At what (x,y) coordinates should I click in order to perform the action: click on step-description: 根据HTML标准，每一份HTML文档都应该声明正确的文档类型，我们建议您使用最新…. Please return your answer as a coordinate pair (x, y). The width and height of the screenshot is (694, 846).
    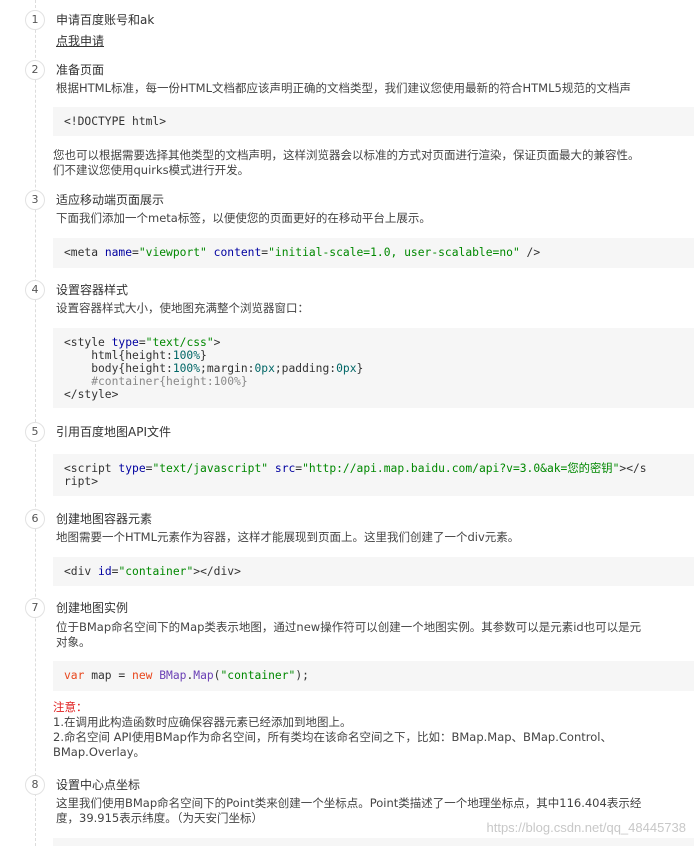
    Looking at the image, I should click on (343, 88).